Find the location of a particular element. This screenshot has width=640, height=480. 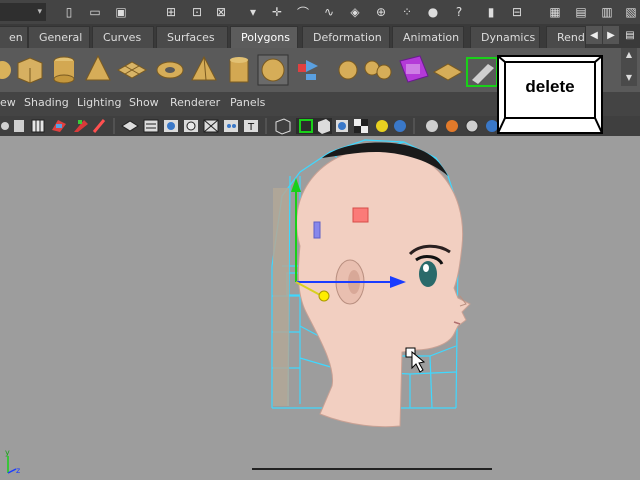

tab-dynamics: Dynamics is located at coordinates (505, 37).